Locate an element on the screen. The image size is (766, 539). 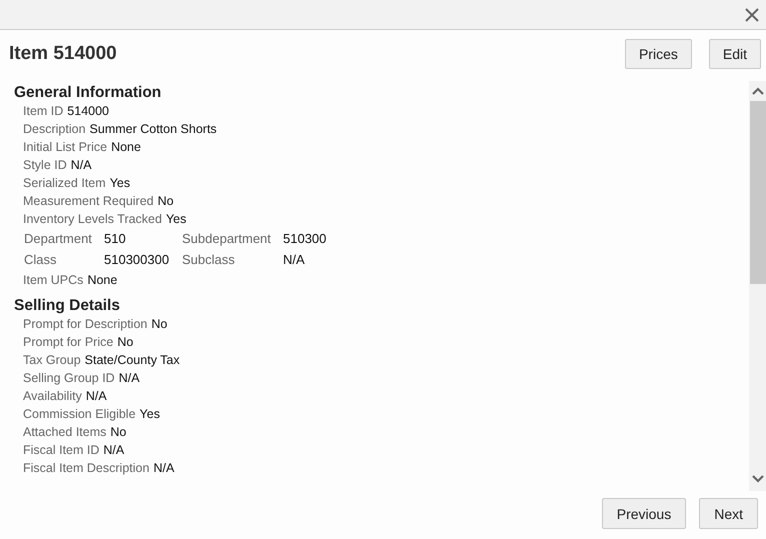
section-heading: Selling Details is located at coordinates (67, 305).